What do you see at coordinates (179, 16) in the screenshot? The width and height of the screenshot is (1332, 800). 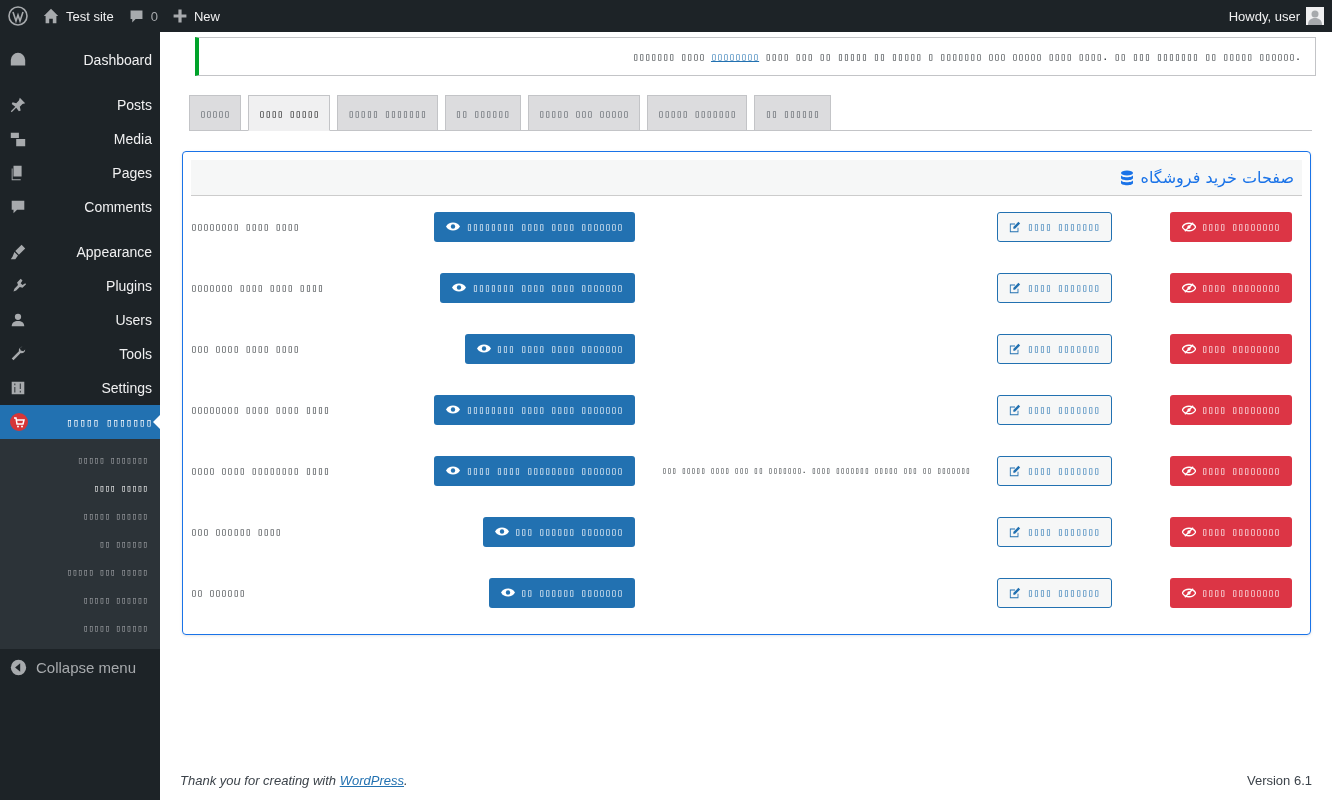 I see `plus-icon` at bounding box center [179, 16].